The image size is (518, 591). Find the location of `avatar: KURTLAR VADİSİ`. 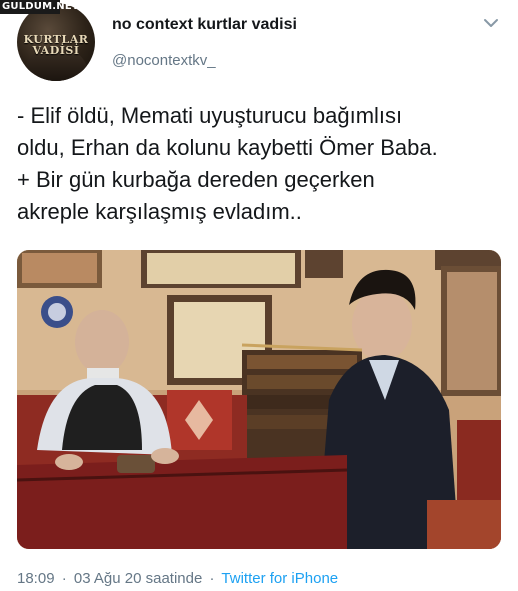

avatar: KURTLAR VADİSİ is located at coordinates (56, 42).